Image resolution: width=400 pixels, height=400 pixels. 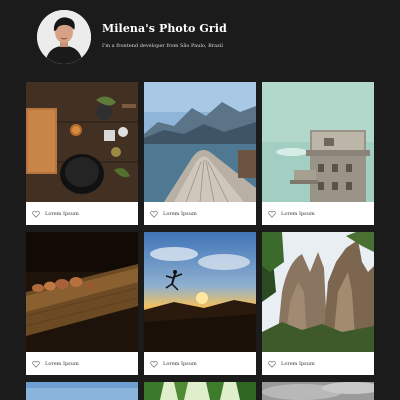 What do you see at coordinates (82, 292) in the screenshot?
I see `photo-stones` at bounding box center [82, 292].